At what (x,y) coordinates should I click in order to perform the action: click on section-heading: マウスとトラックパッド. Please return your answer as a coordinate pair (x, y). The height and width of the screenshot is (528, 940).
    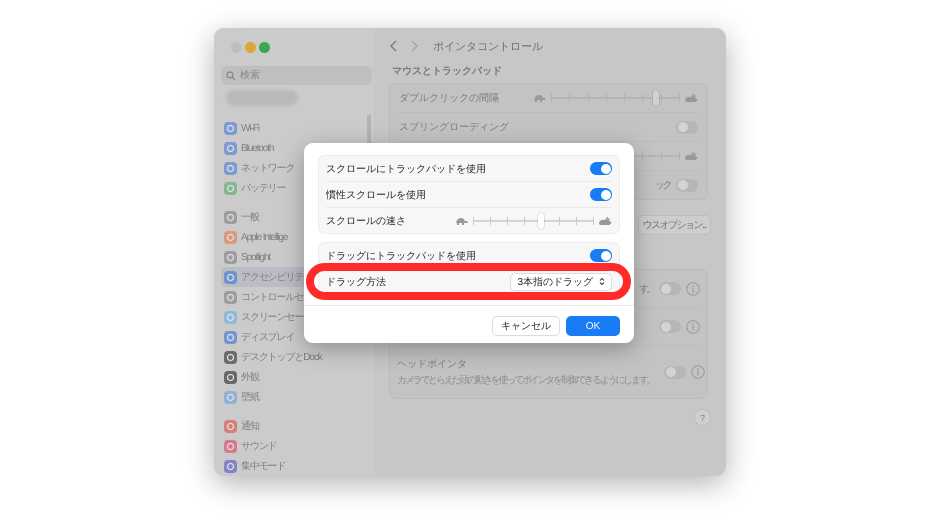
    Looking at the image, I should click on (447, 71).